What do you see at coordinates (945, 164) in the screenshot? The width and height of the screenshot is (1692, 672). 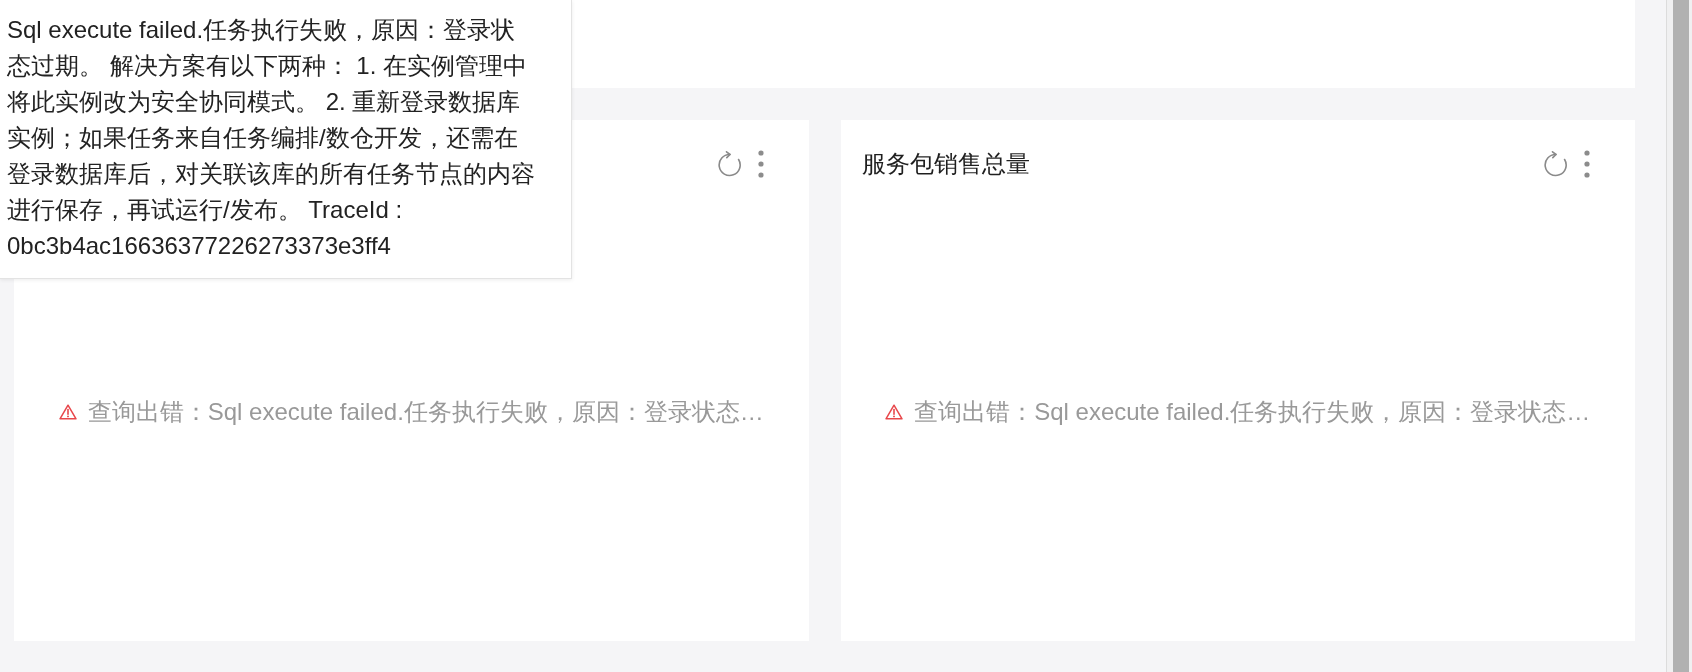 I see `card-title: 服务包销售总量` at bounding box center [945, 164].